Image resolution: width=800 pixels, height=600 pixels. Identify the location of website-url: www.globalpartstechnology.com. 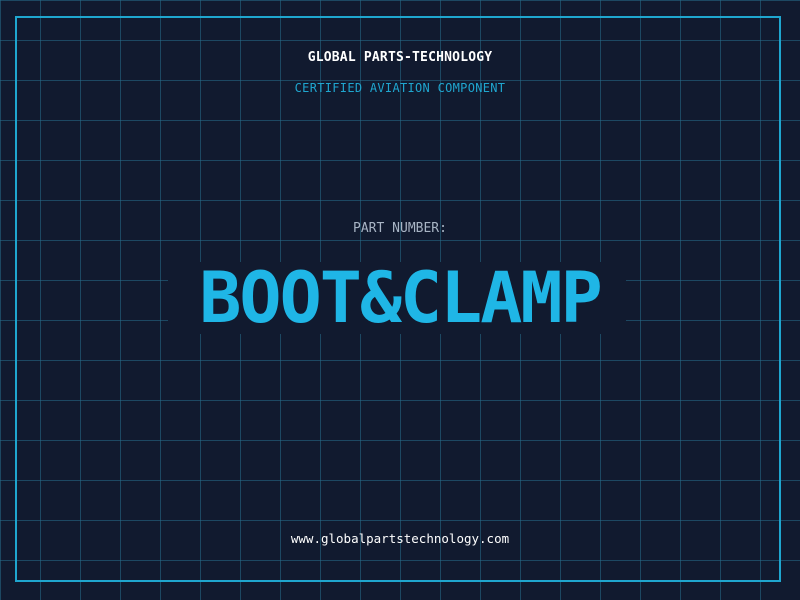
(400, 538).